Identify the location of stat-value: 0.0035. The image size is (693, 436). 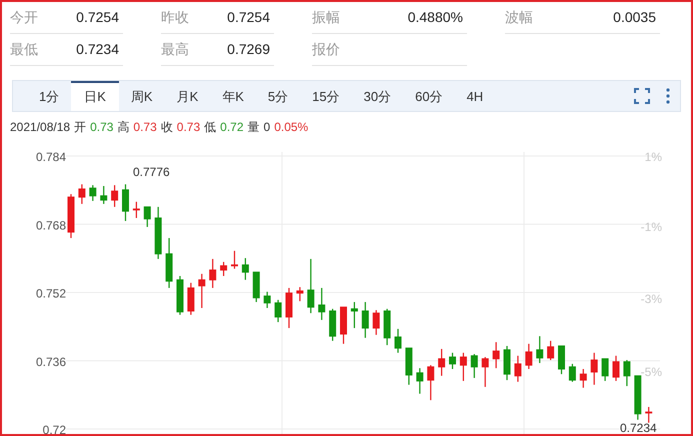
(634, 17).